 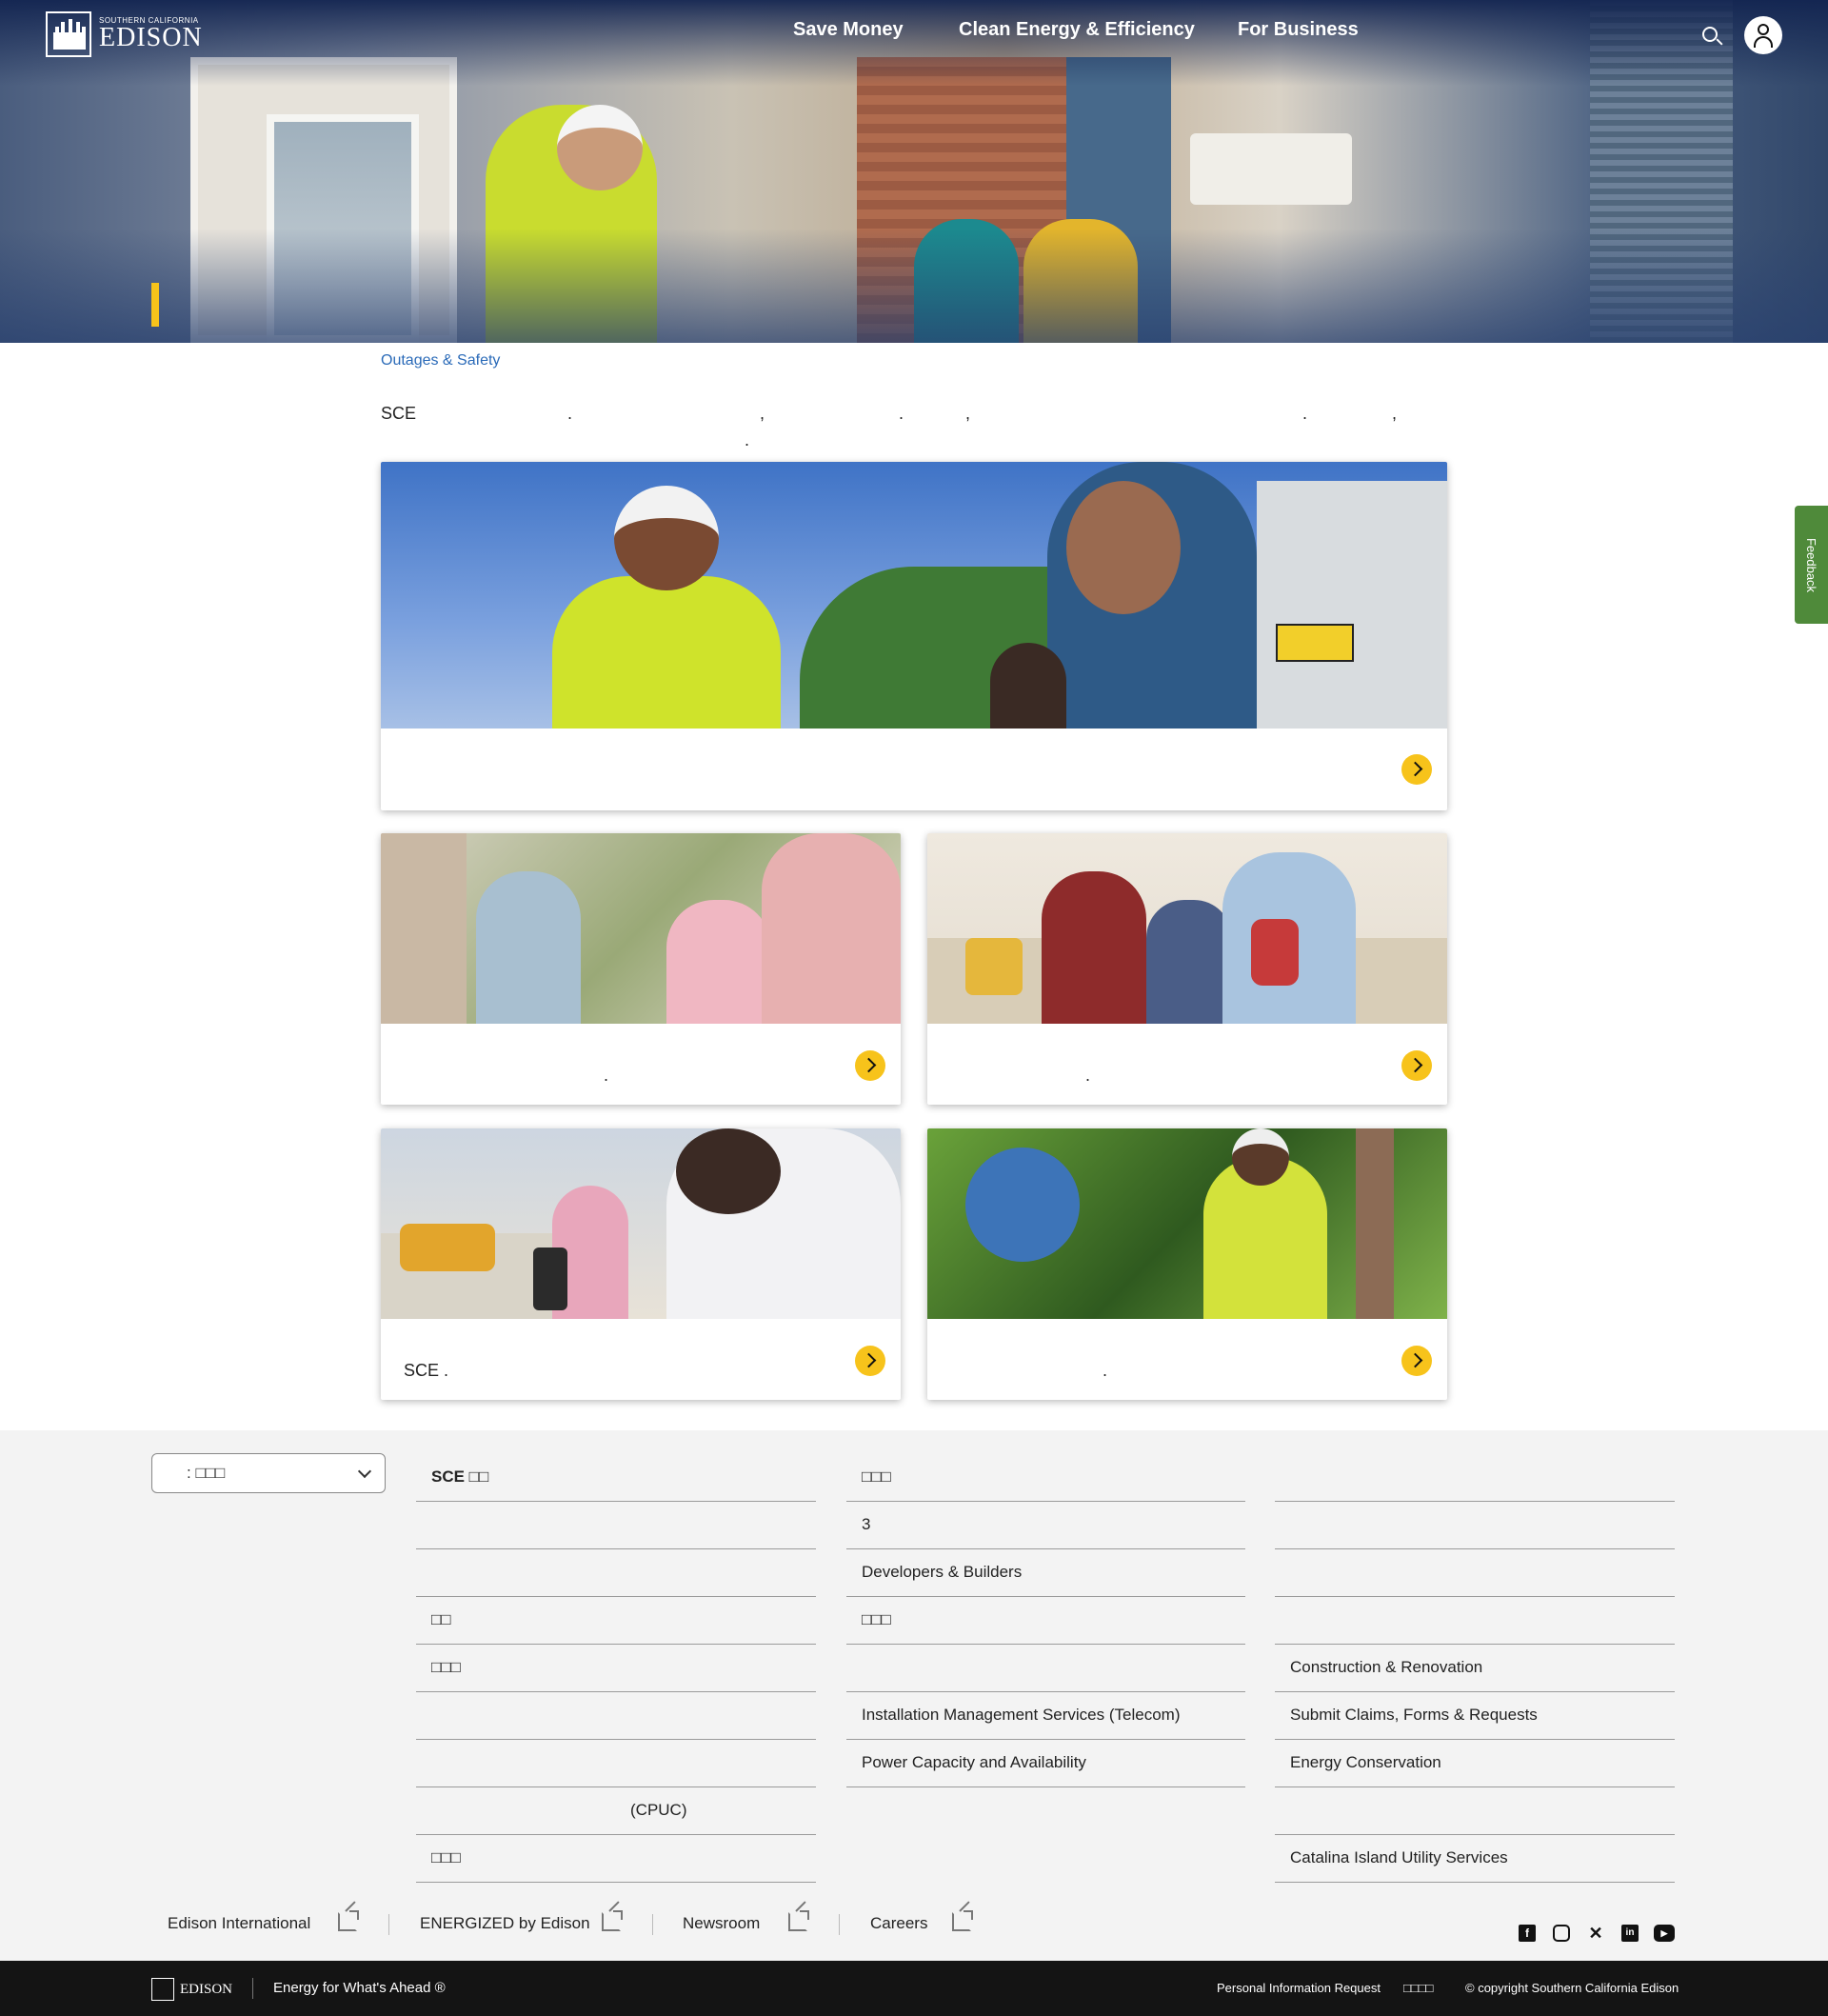 I want to click on facebook-icon: f, so click(x=1527, y=1933).